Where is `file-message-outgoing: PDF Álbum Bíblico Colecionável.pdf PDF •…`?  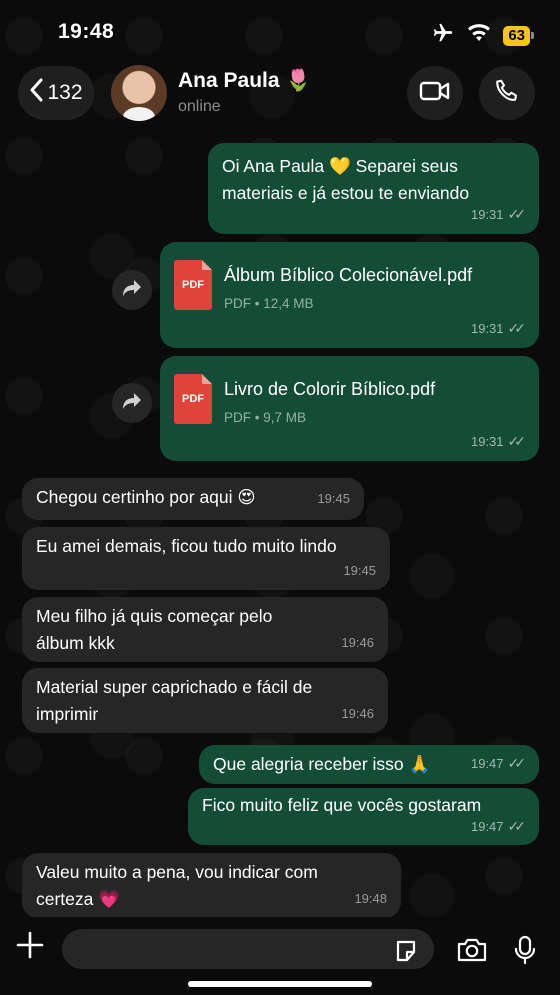
file-message-outgoing: PDF Álbum Bíblico Colecionável.pdf PDF •… is located at coordinates (349, 295).